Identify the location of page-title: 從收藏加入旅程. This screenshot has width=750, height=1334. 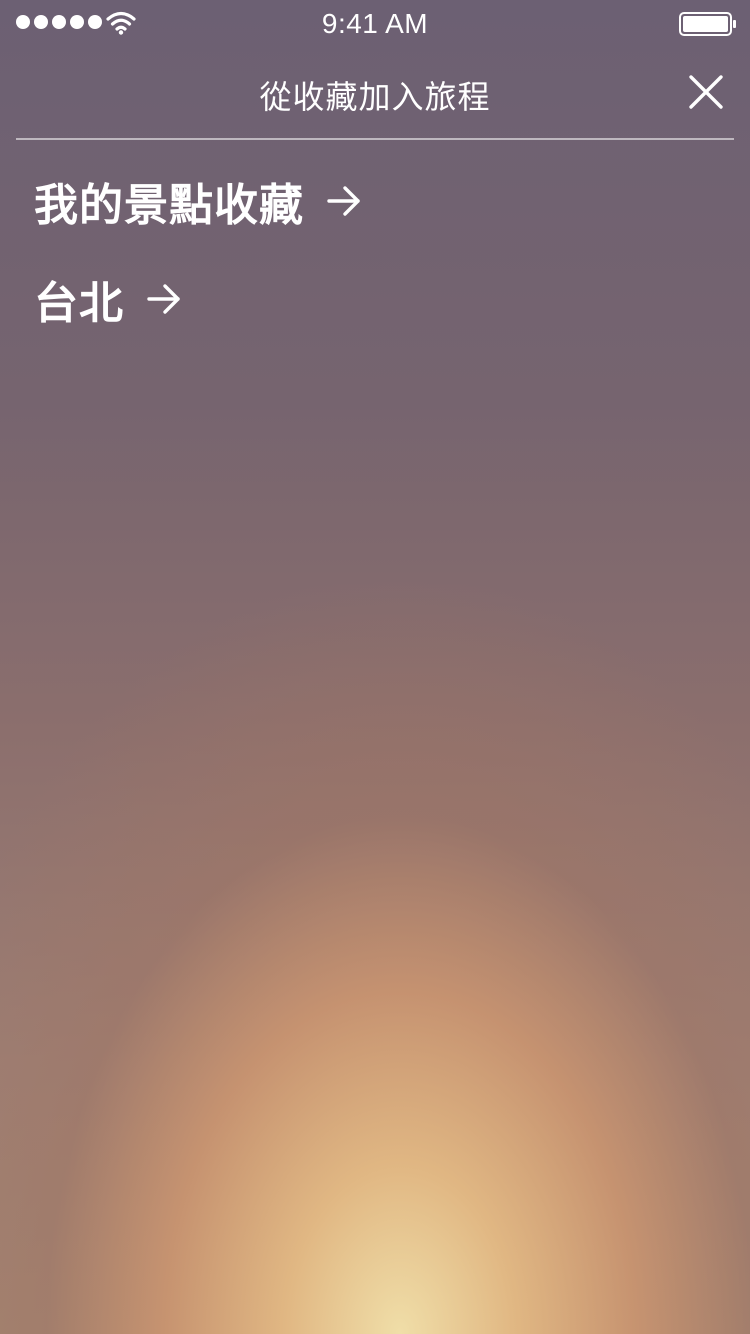
(375, 97).